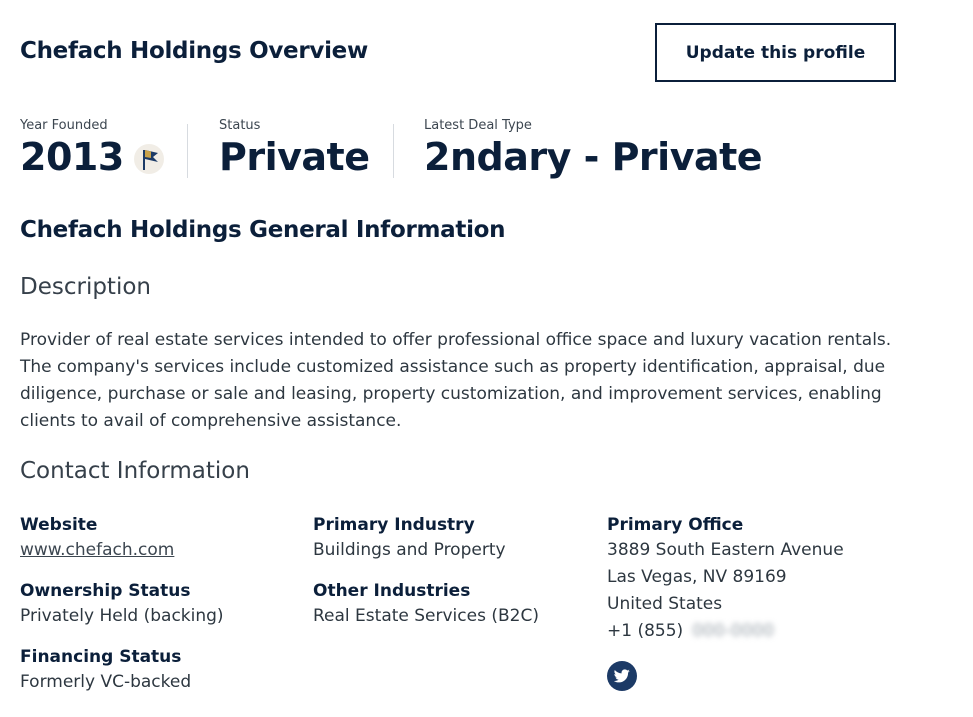  Describe the element at coordinates (148, 159) in the screenshot. I see `flag-icon` at that location.